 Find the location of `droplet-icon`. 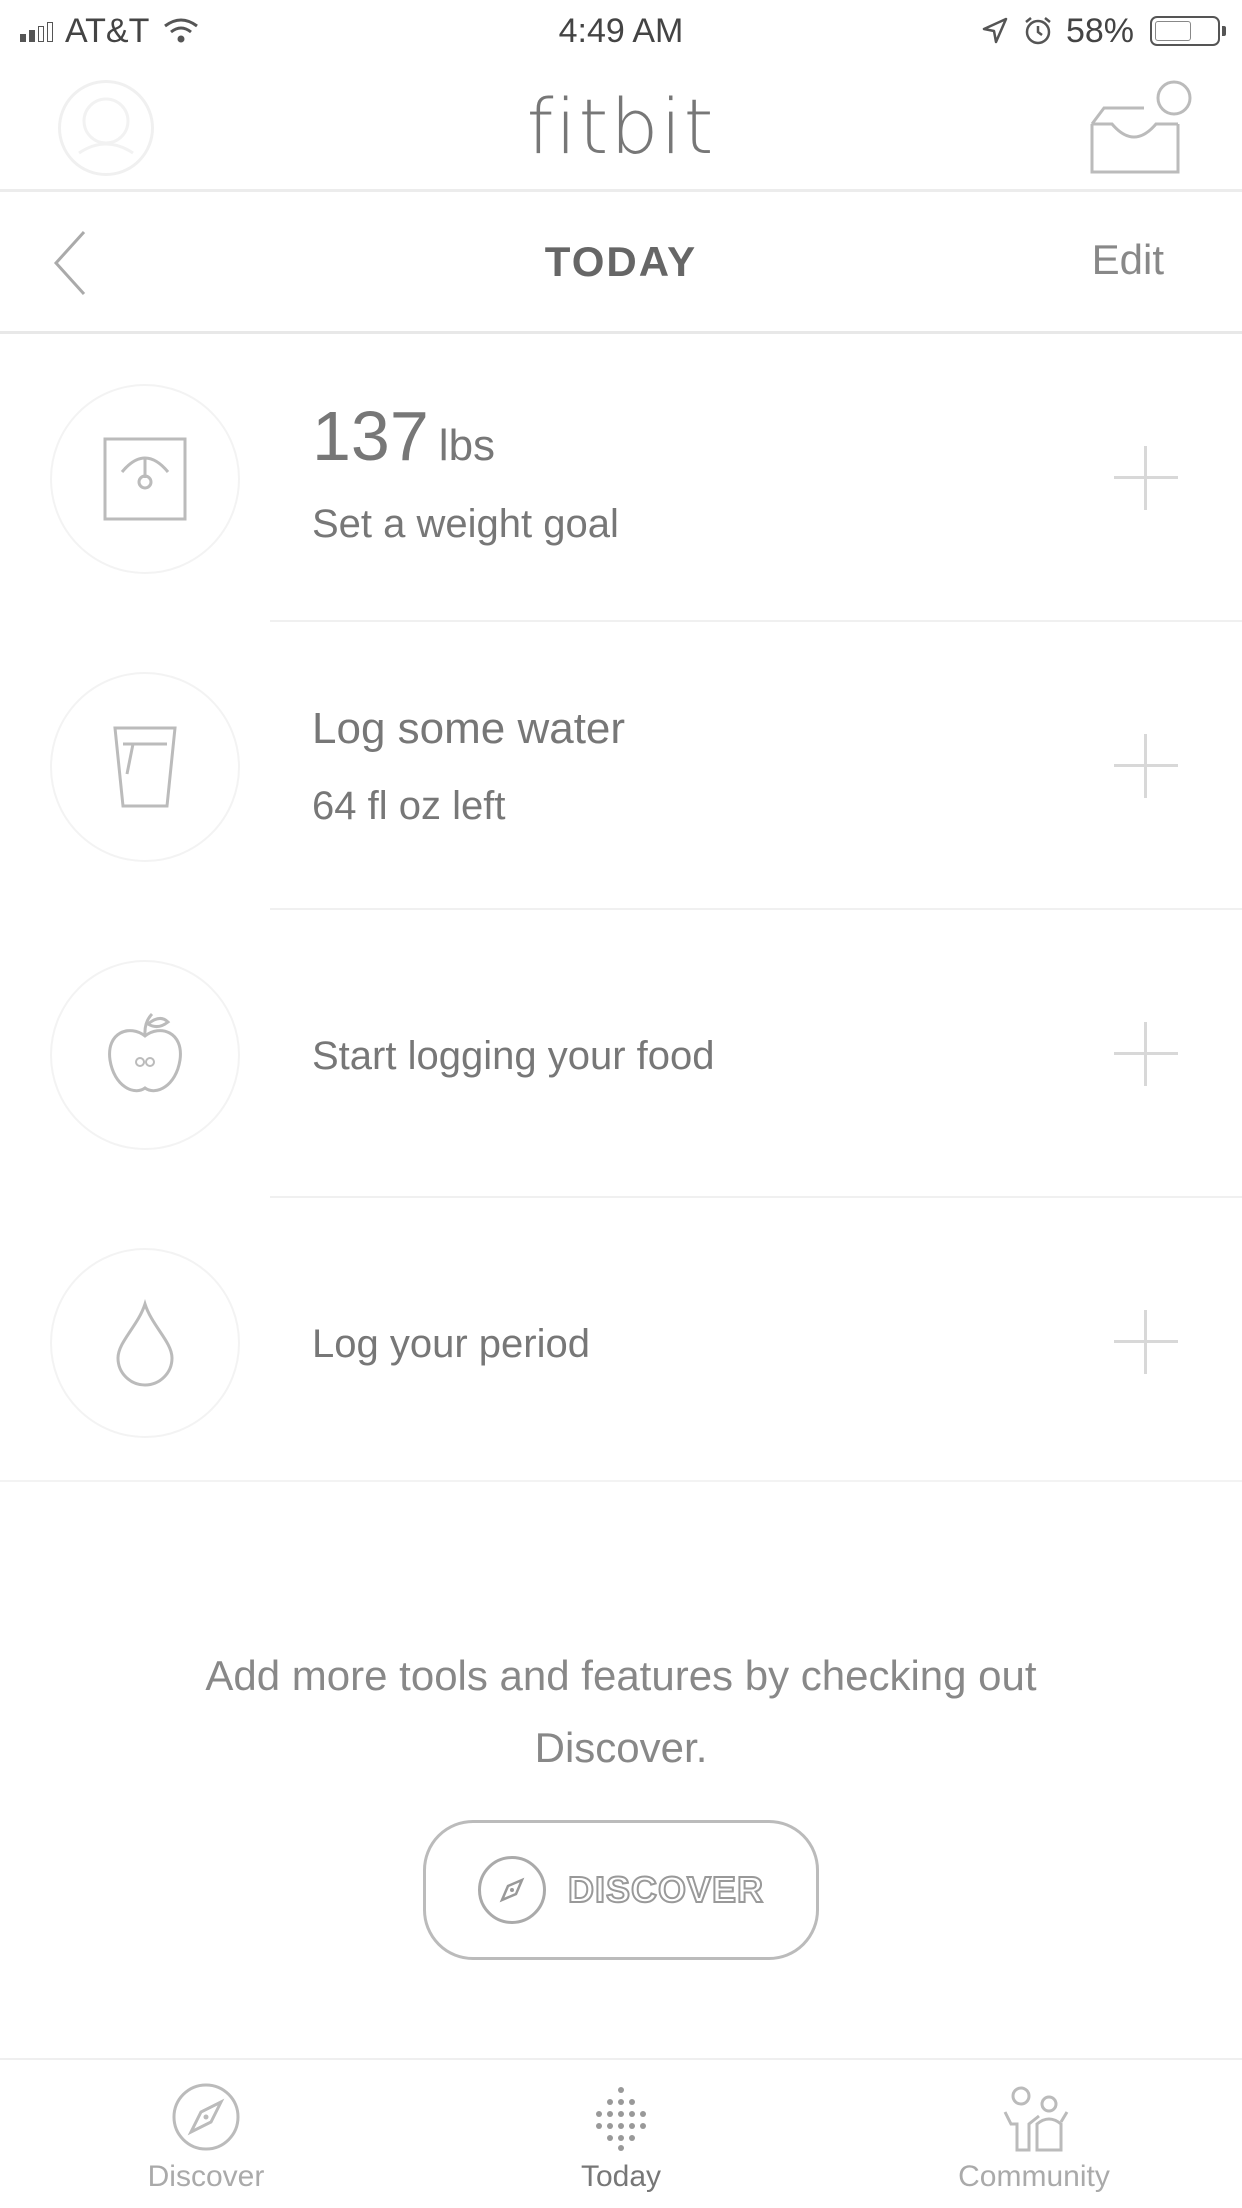

droplet-icon is located at coordinates (145, 1343).